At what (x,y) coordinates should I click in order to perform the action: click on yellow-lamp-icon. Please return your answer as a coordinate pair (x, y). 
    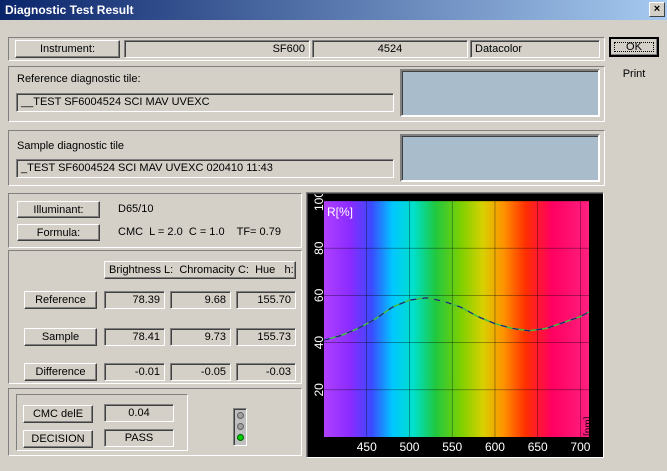
    Looking at the image, I should click on (240, 426).